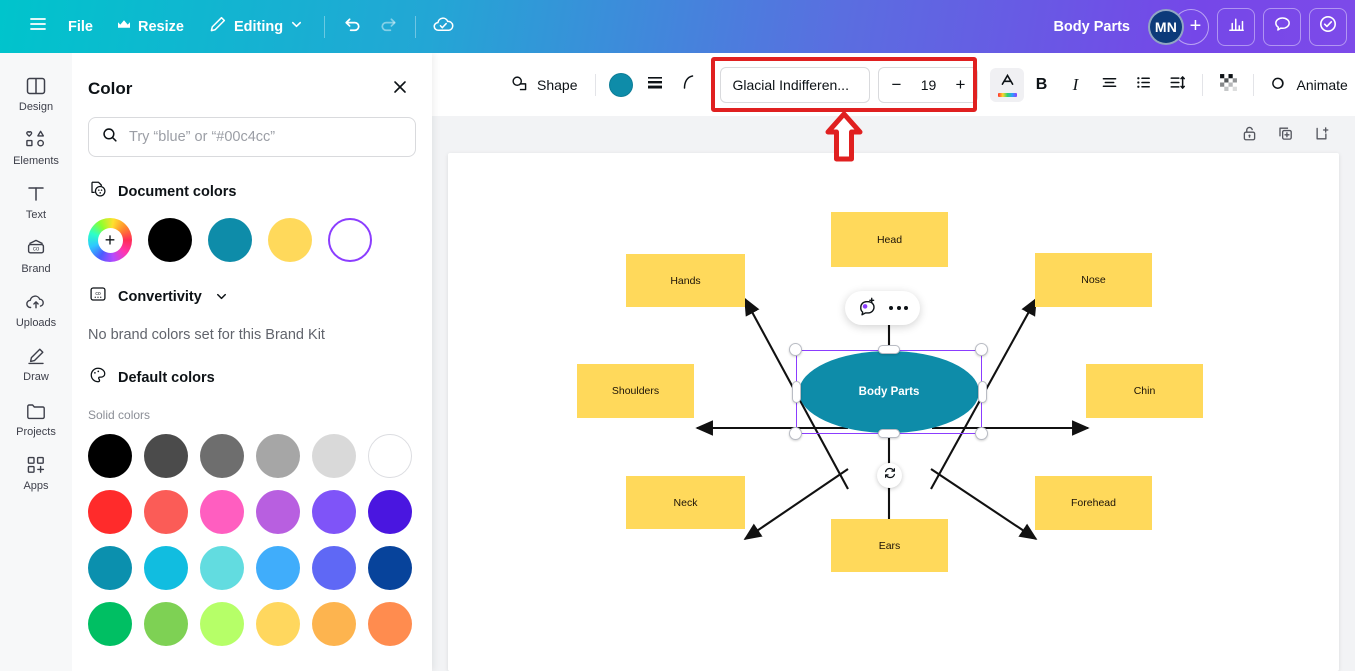 Image resolution: width=1355 pixels, height=671 pixels. I want to click on font-size-increase-button: +, so click(960, 85).